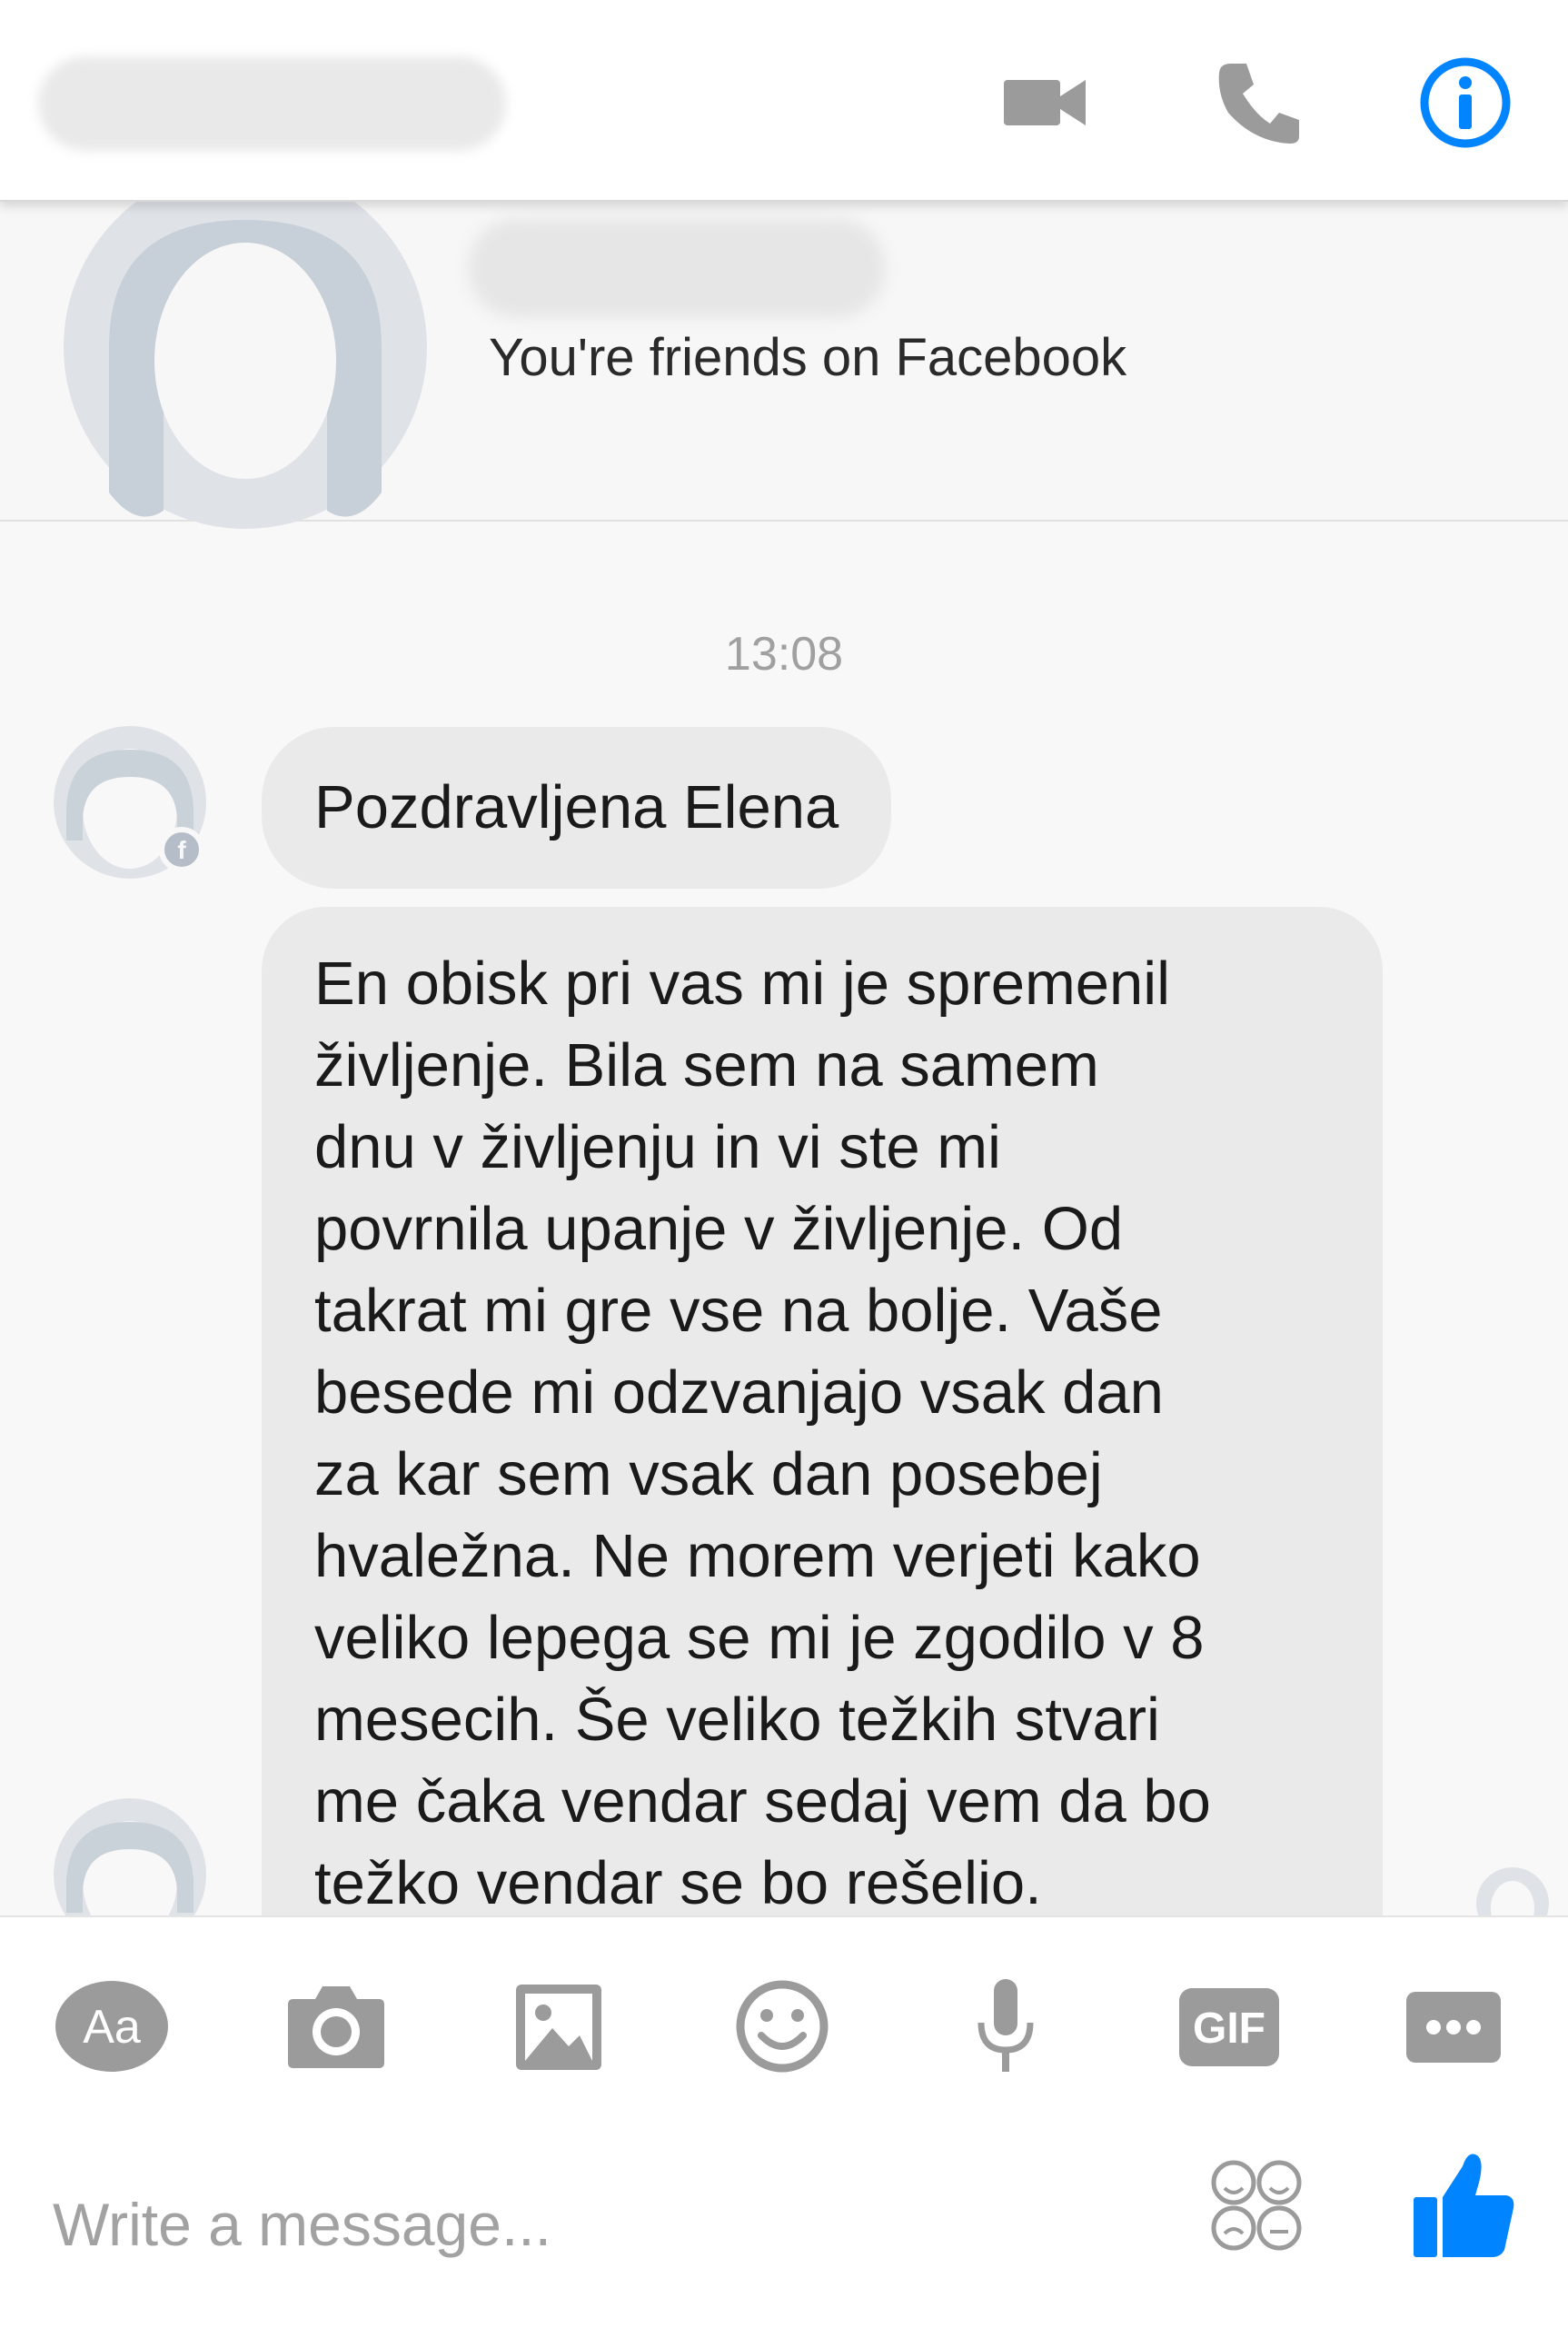  What do you see at coordinates (1453, 2026) in the screenshot?
I see `more-icon` at bounding box center [1453, 2026].